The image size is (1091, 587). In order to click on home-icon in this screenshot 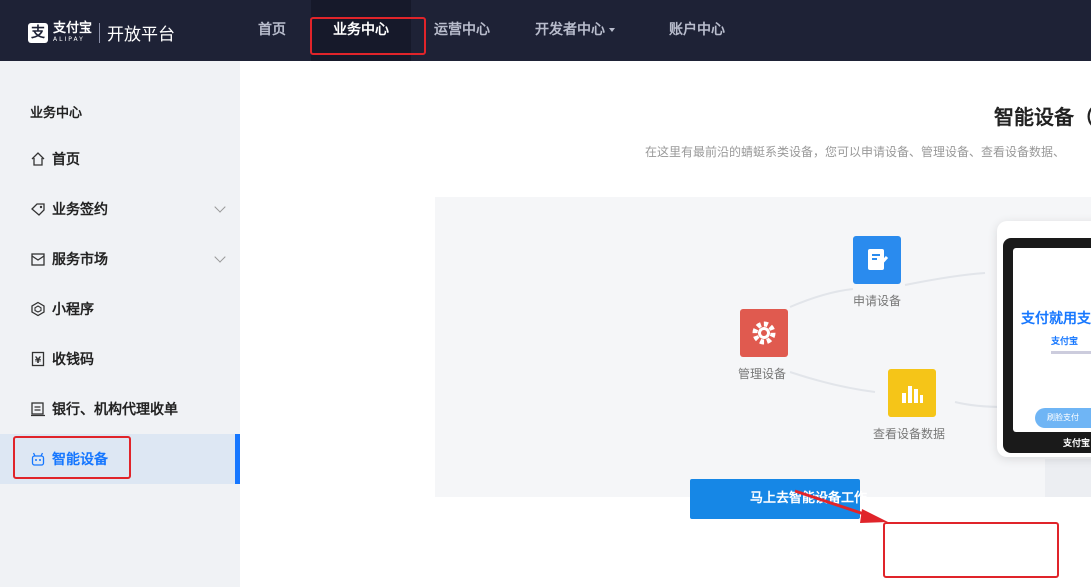, I will do `click(38, 159)`.